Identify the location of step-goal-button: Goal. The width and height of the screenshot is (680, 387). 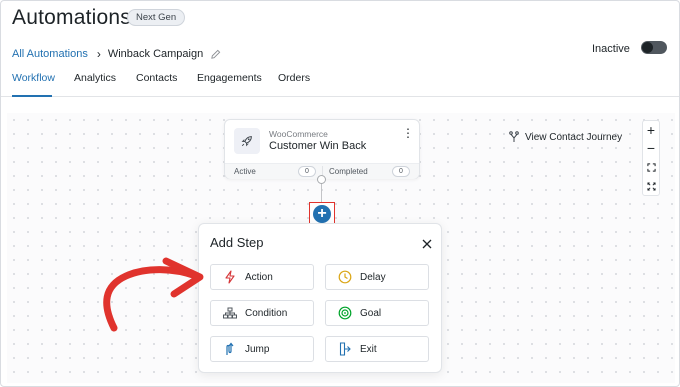
(377, 313).